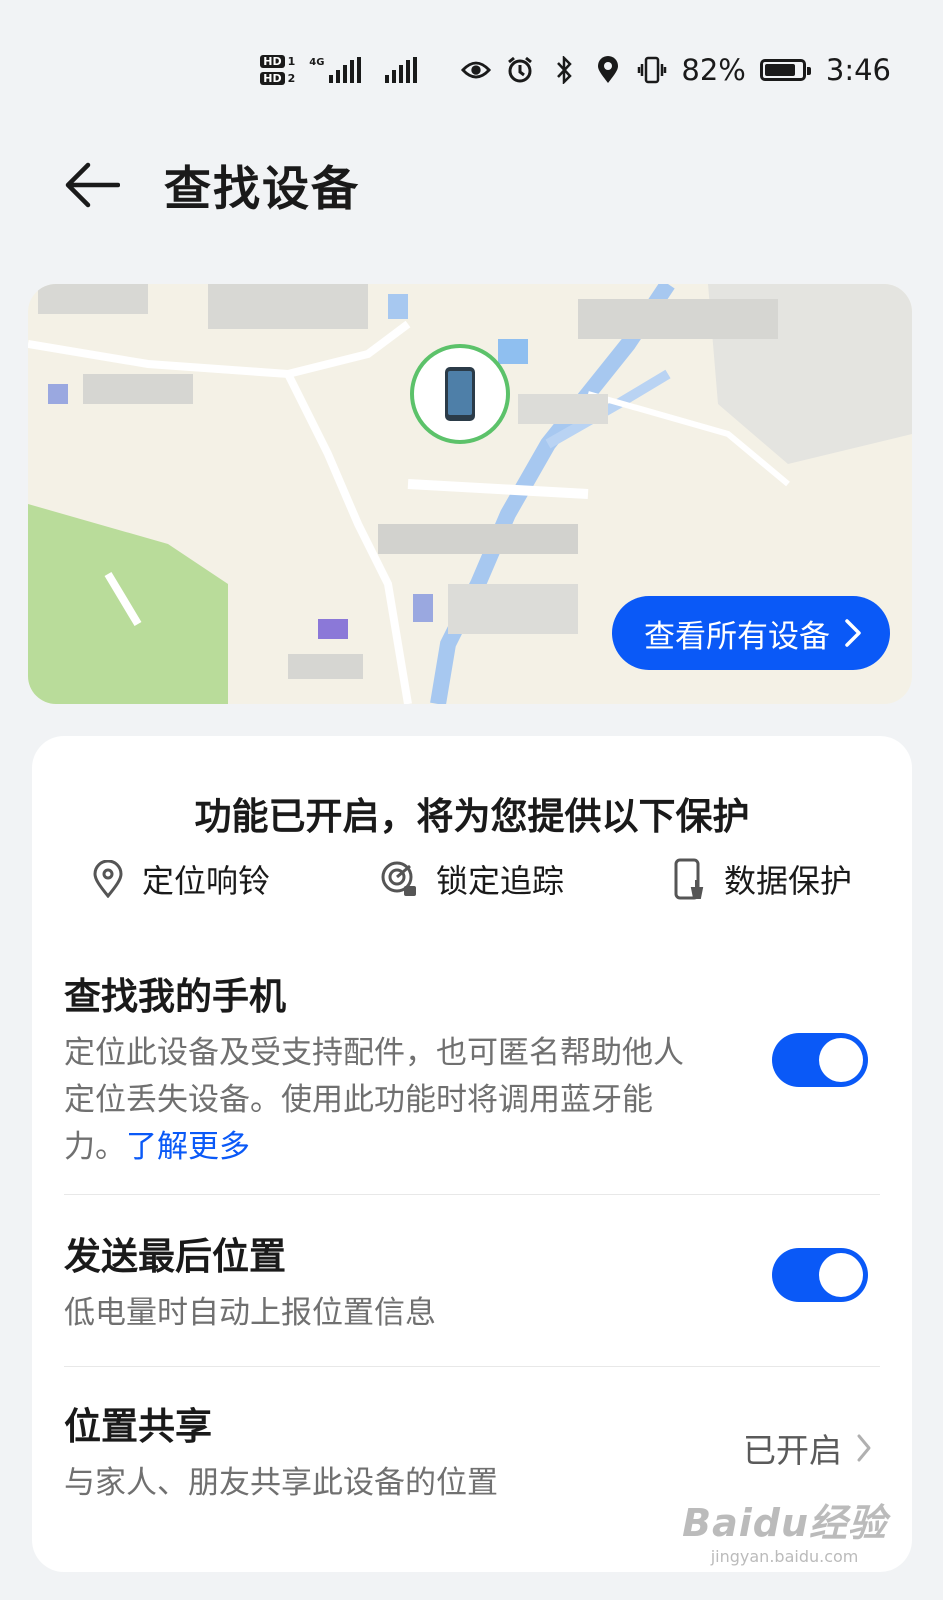  Describe the element at coordinates (499, 881) in the screenshot. I see `feature-label: 锁定追踪` at that location.